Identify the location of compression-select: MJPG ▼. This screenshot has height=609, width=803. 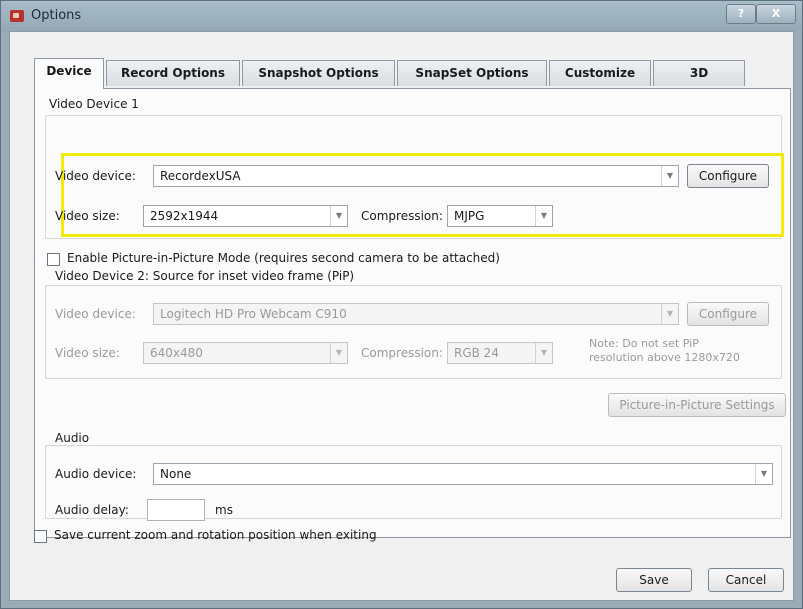
(500, 216).